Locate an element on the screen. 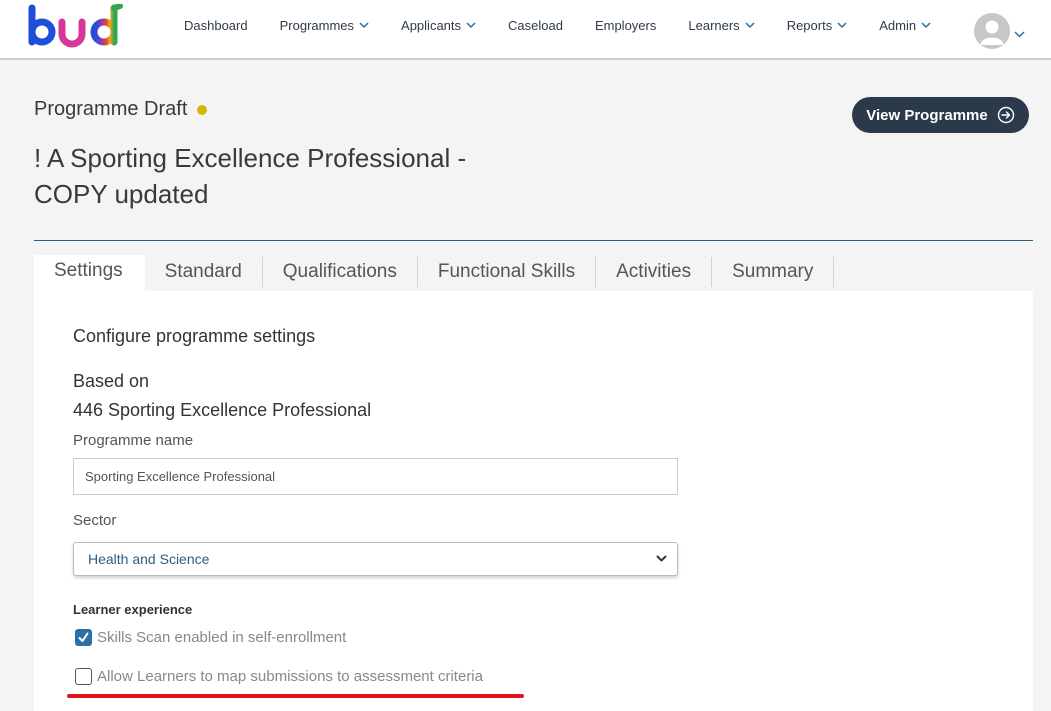 The width and height of the screenshot is (1051, 711). nav-label: Reports is located at coordinates (809, 25).